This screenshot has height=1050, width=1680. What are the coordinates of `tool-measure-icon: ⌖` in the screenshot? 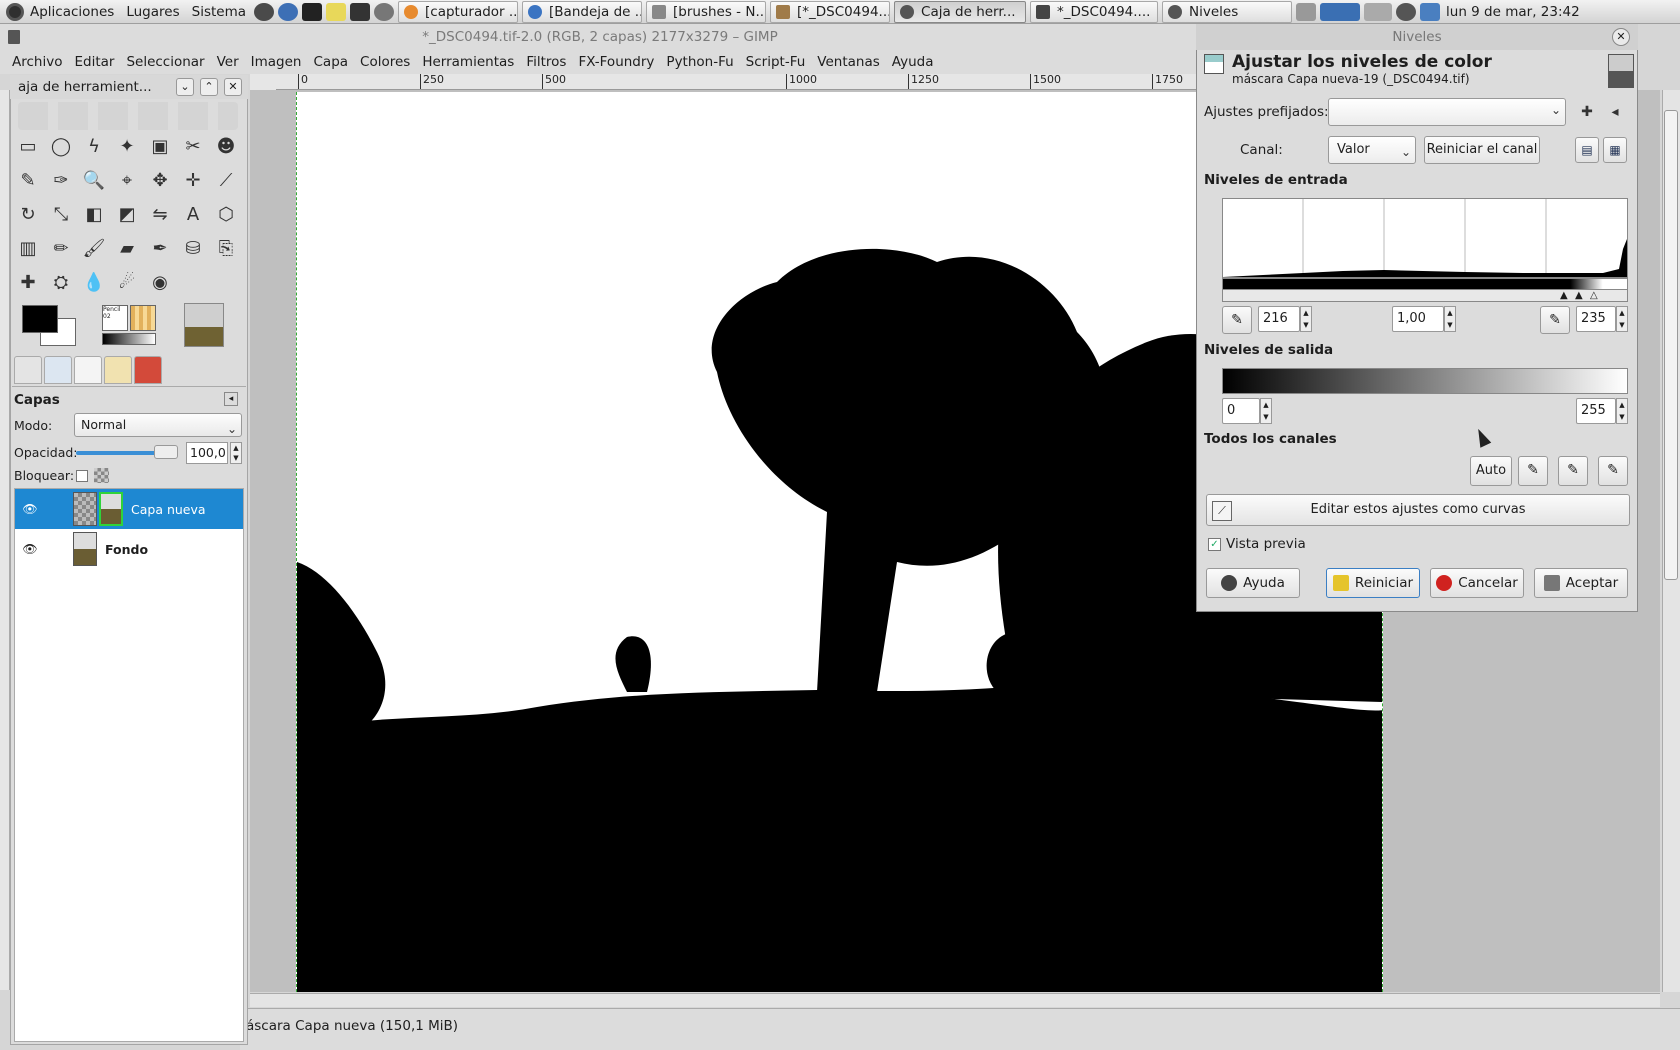 It's located at (127, 180).